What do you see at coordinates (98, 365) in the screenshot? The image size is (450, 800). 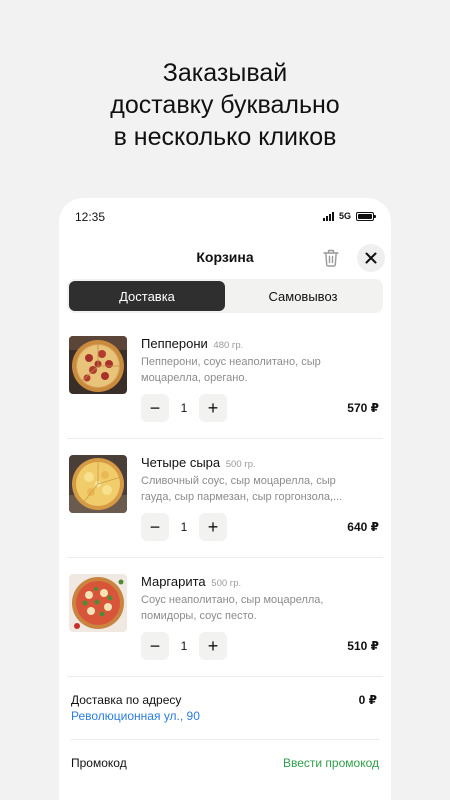 I see `pizza-pepperoni-image` at bounding box center [98, 365].